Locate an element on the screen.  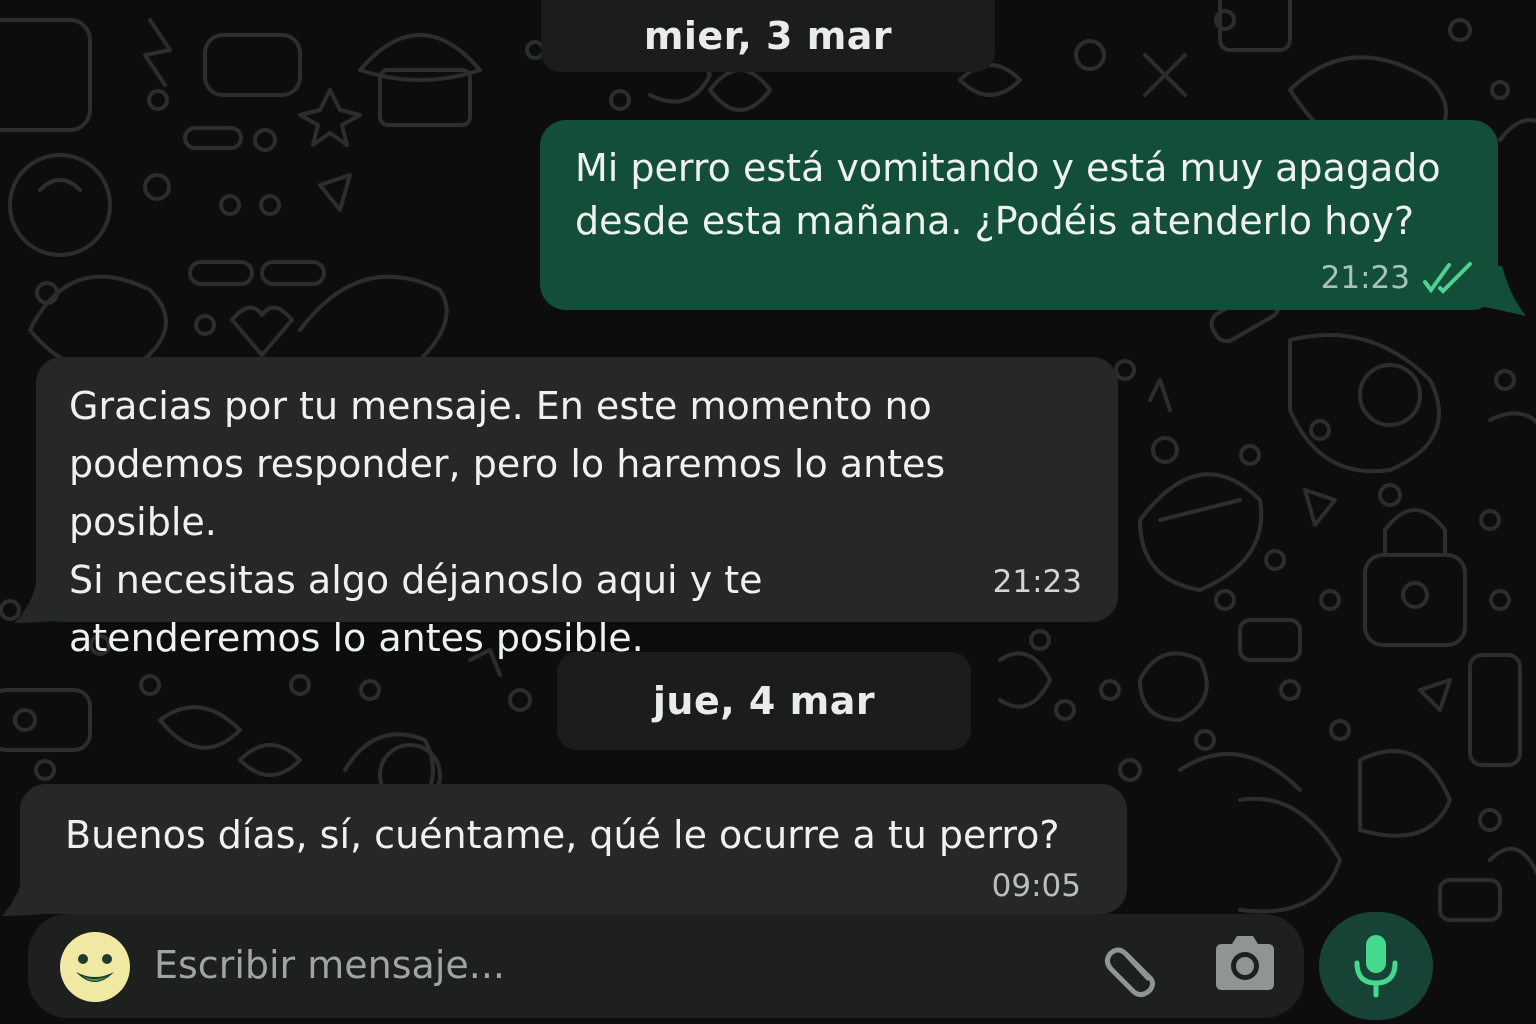
emoji-icon is located at coordinates (95, 967).